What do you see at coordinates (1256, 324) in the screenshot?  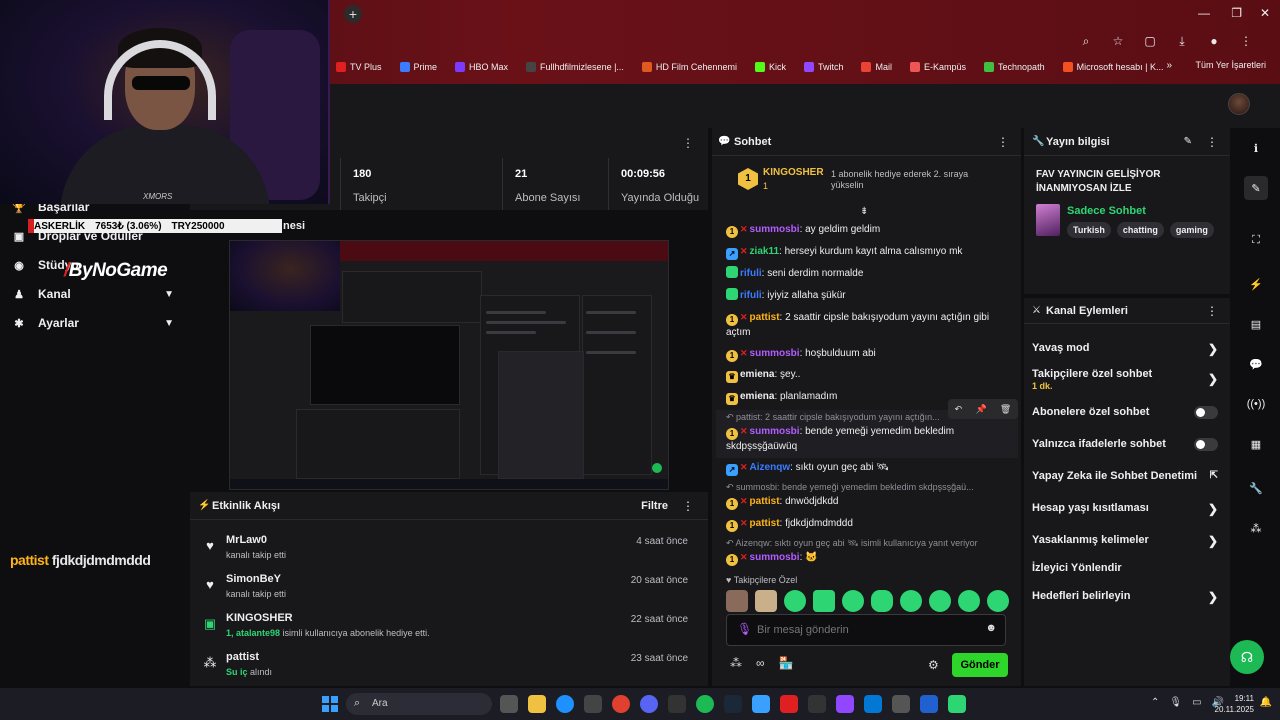 I see `notes-icon: ▤` at bounding box center [1256, 324].